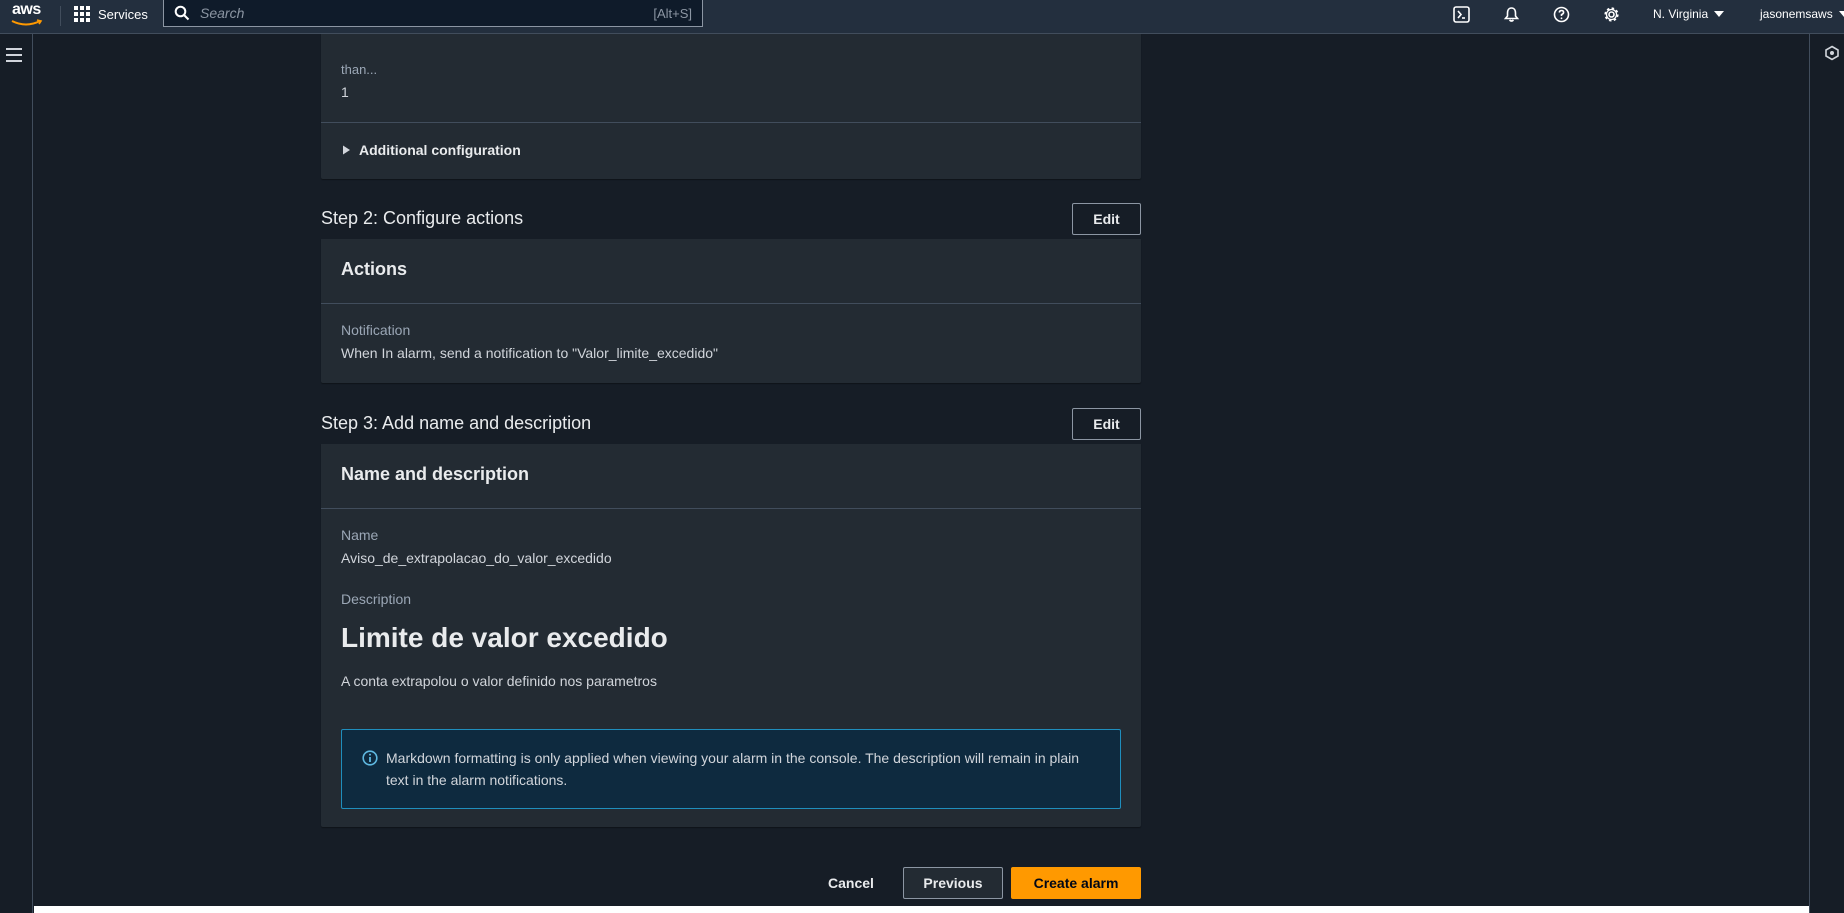 Image resolution: width=1844 pixels, height=913 pixels. I want to click on caret-right-icon, so click(346, 150).